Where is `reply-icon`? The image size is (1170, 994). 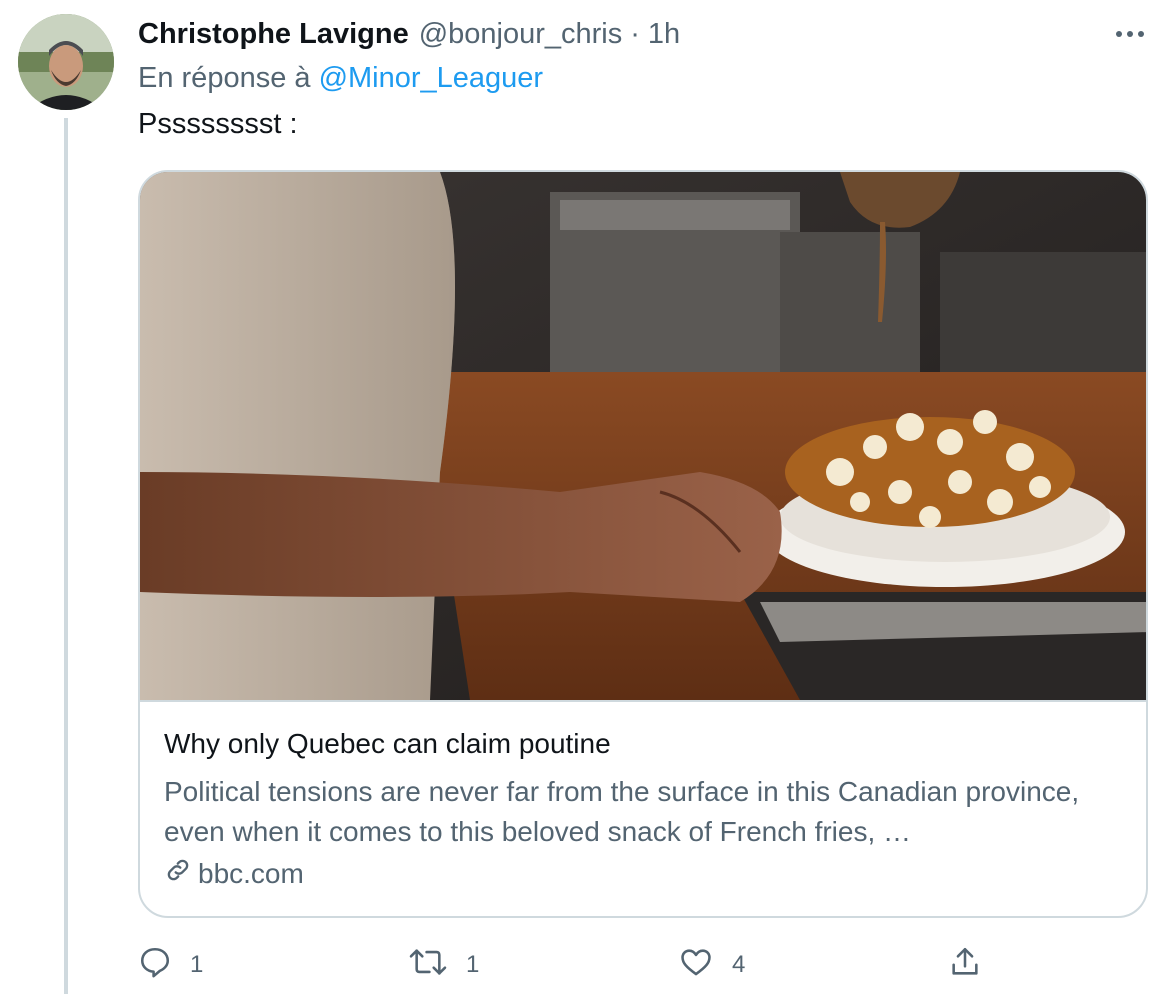 reply-icon is located at coordinates (155, 965).